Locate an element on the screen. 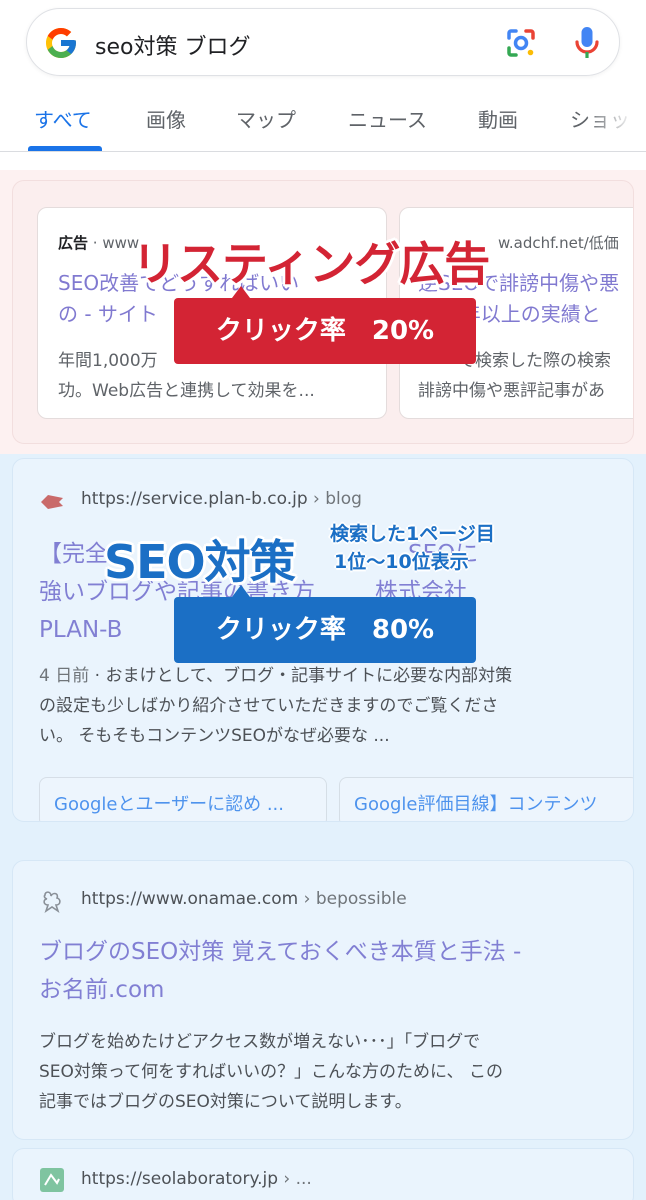  onamae-favicon-icon is located at coordinates (52, 902).